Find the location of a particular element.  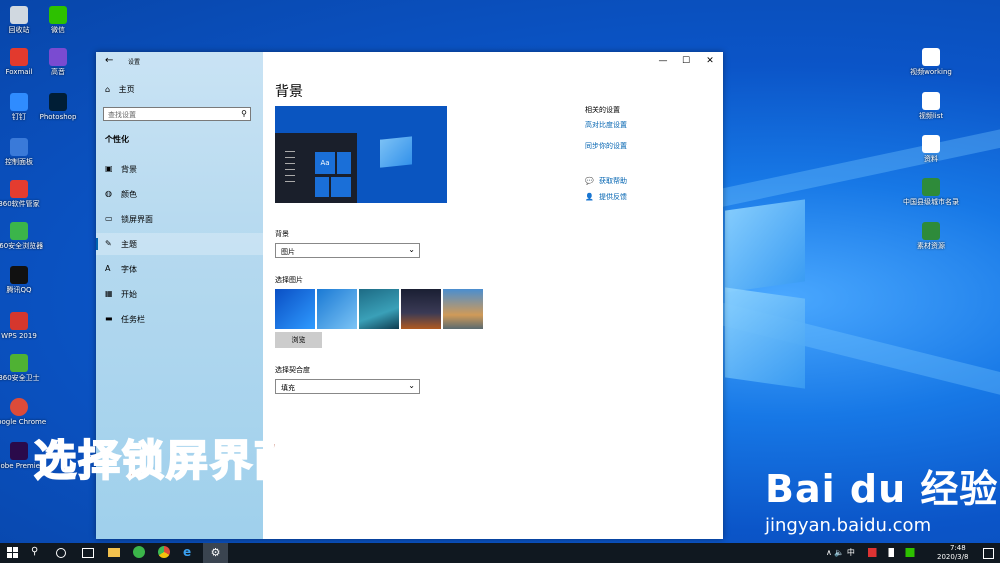

desktop-icon-spreadsheet: 素材资源 is located at coordinates (931, 236).